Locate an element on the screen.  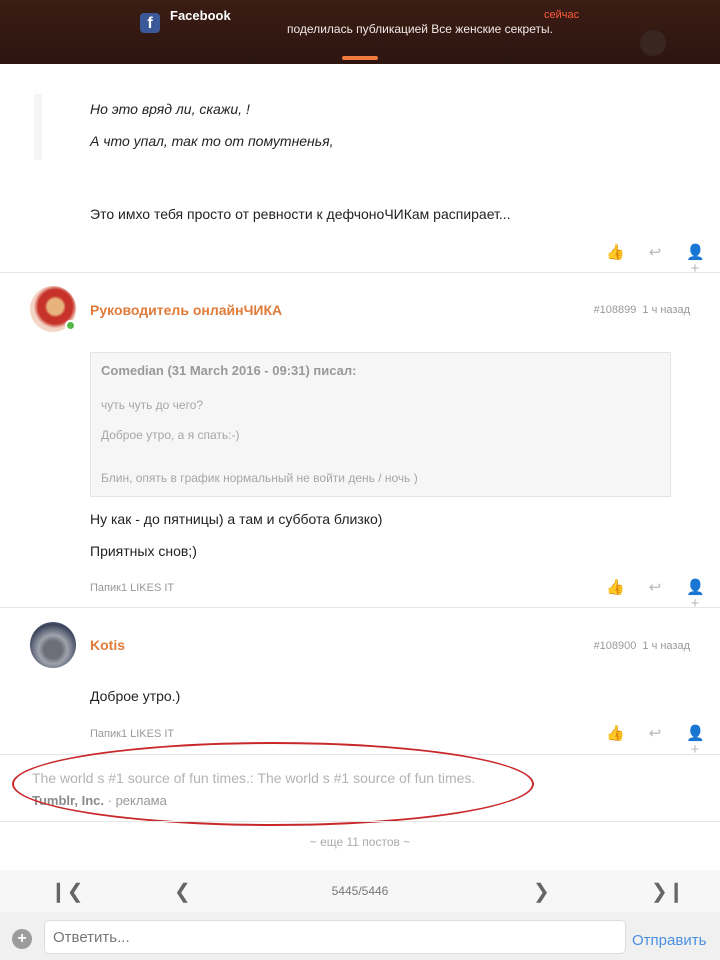
notification-grabber is located at coordinates (360, 58).